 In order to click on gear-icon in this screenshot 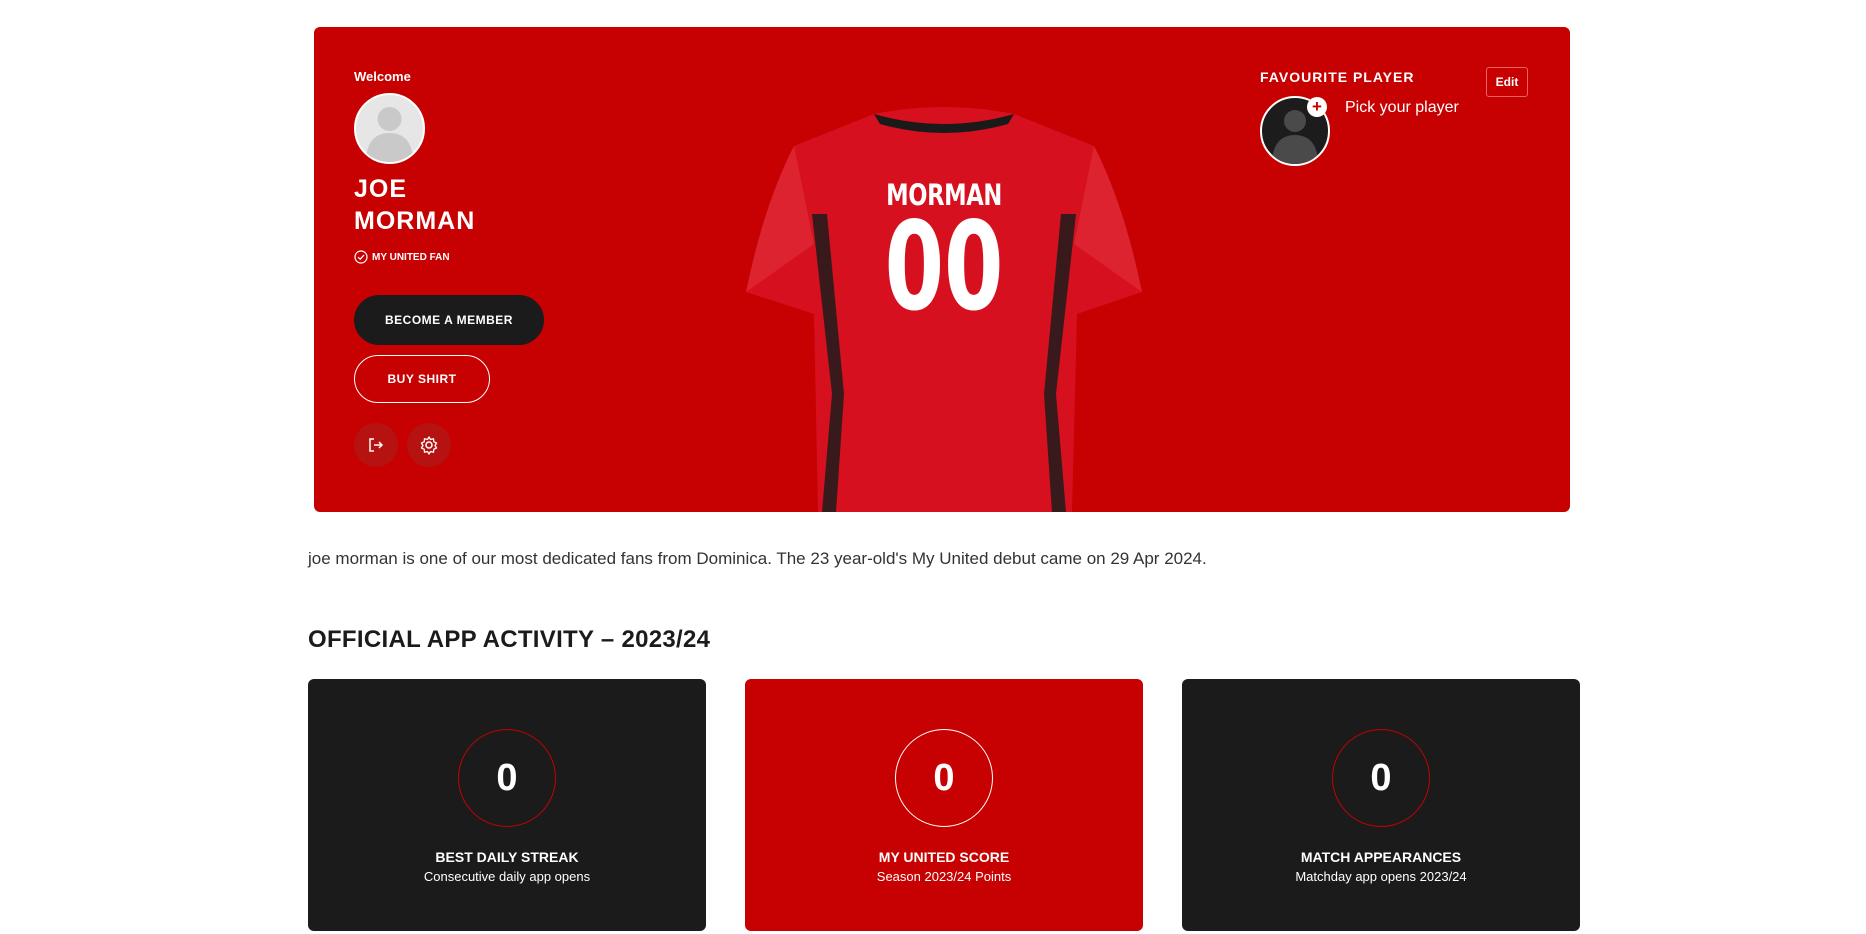, I will do `click(429, 445)`.